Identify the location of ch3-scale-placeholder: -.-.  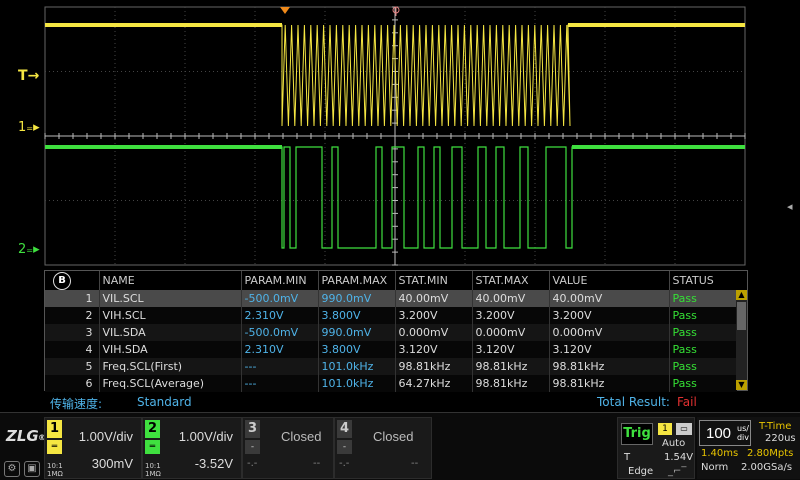
(252, 463).